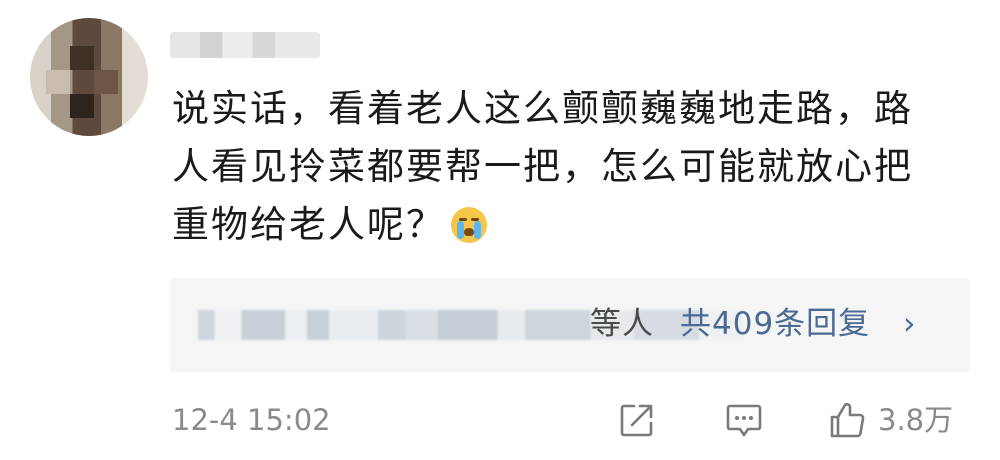  What do you see at coordinates (251, 420) in the screenshot?
I see `timestamp: 12-4 15:02` at bounding box center [251, 420].